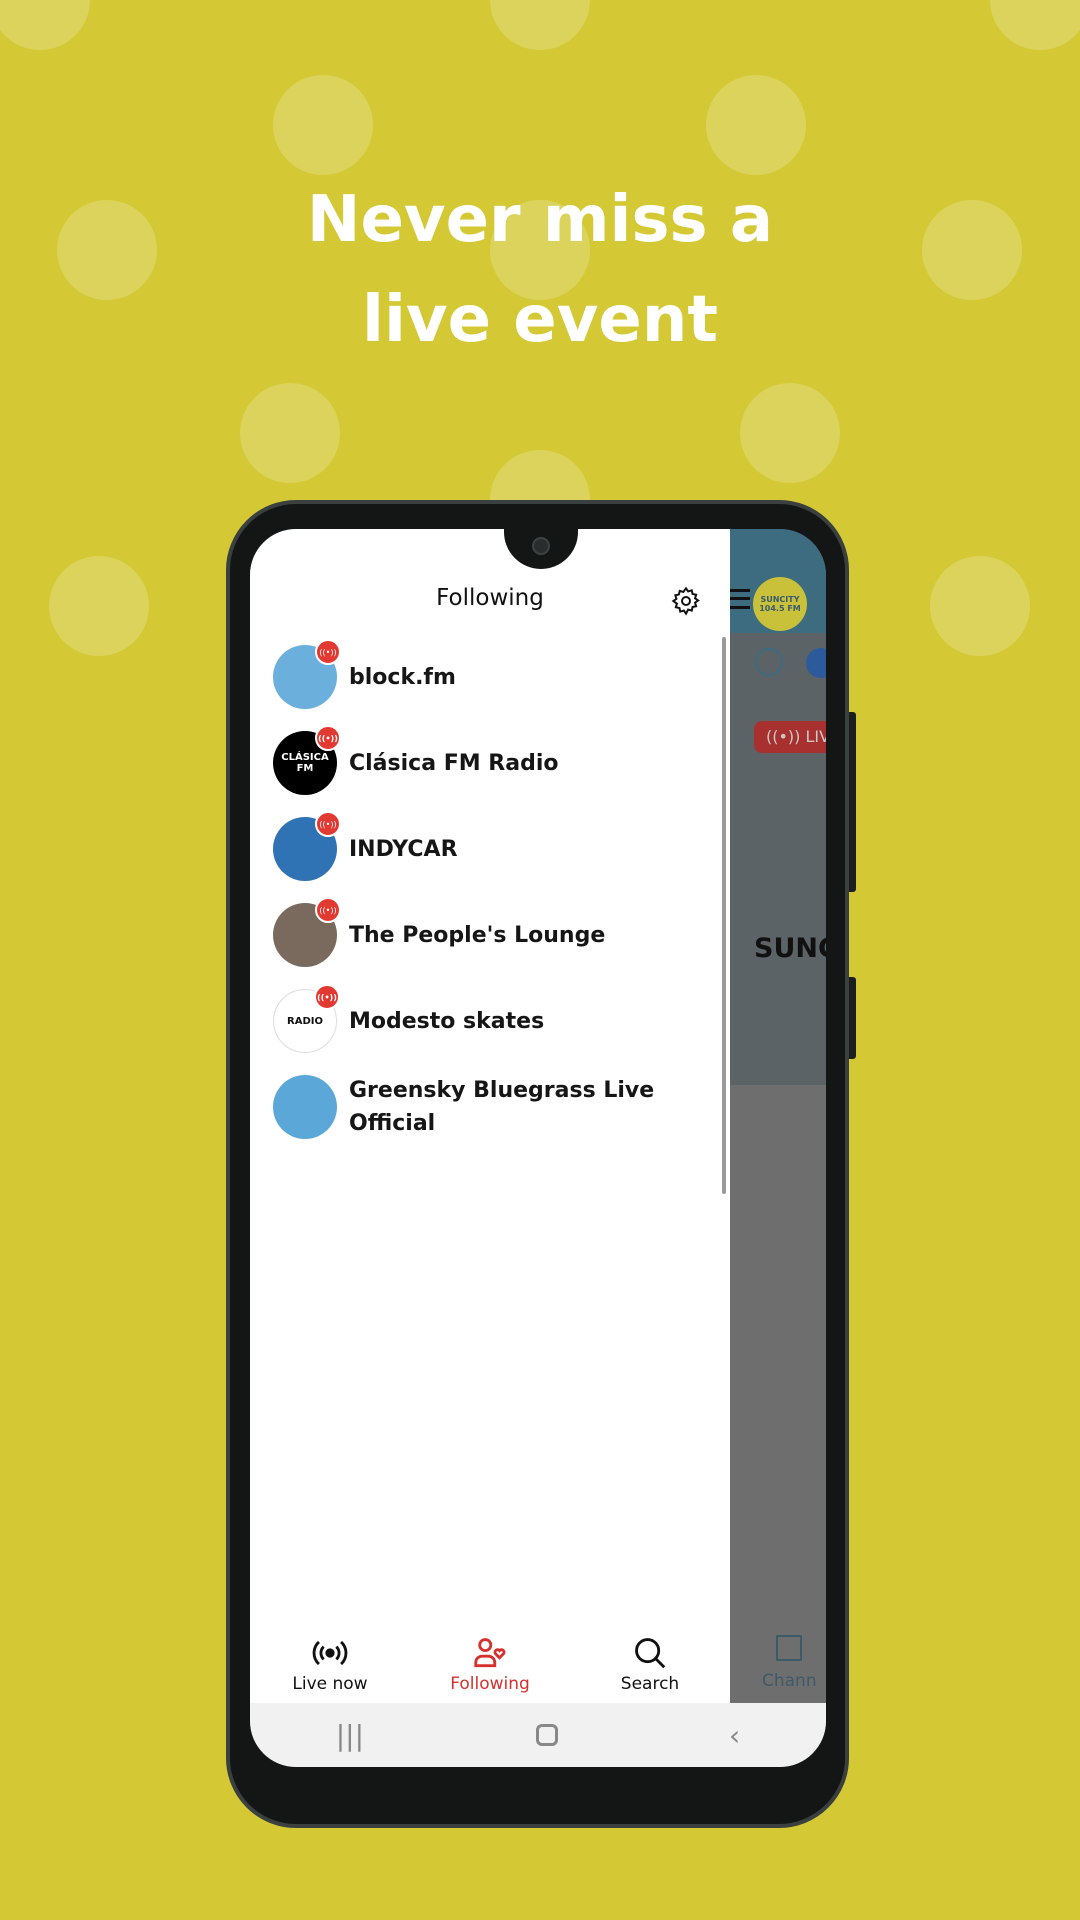 This screenshot has height=1920, width=1080. What do you see at coordinates (769, 662) in the screenshot?
I see `globe-icon` at bounding box center [769, 662].